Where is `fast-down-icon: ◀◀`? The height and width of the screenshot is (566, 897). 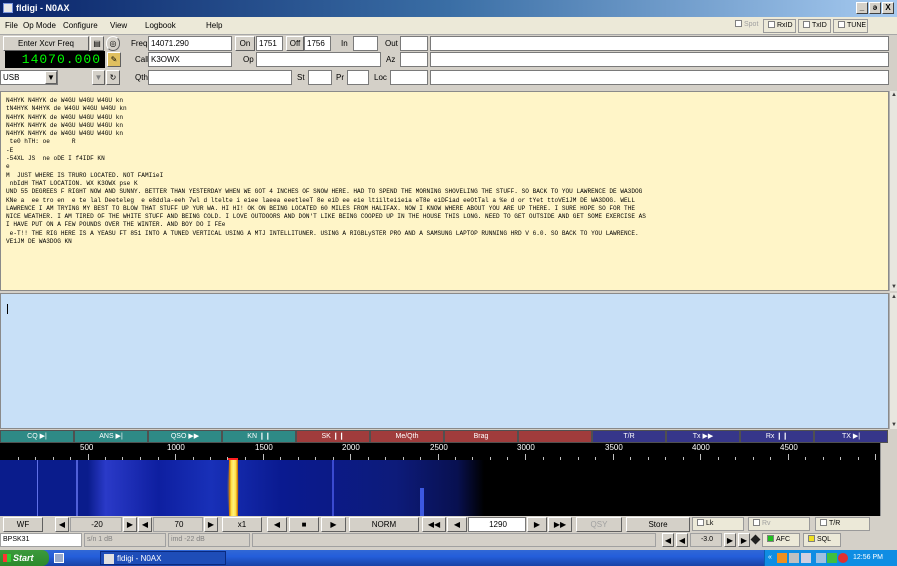 fast-down-icon: ◀◀ is located at coordinates (434, 524).